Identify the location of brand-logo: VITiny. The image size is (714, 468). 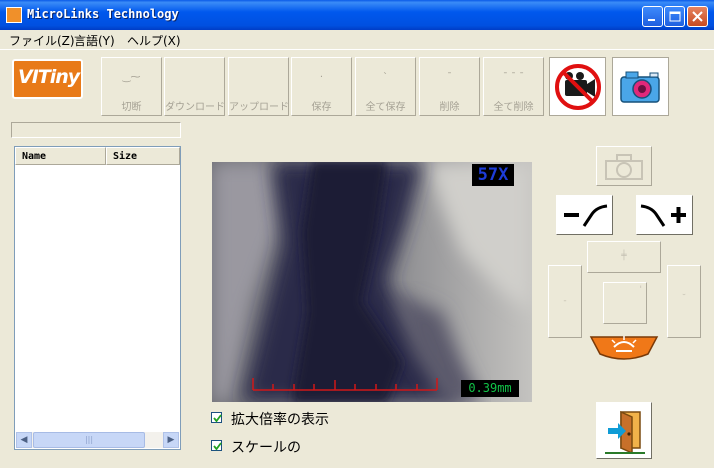
(47, 79).